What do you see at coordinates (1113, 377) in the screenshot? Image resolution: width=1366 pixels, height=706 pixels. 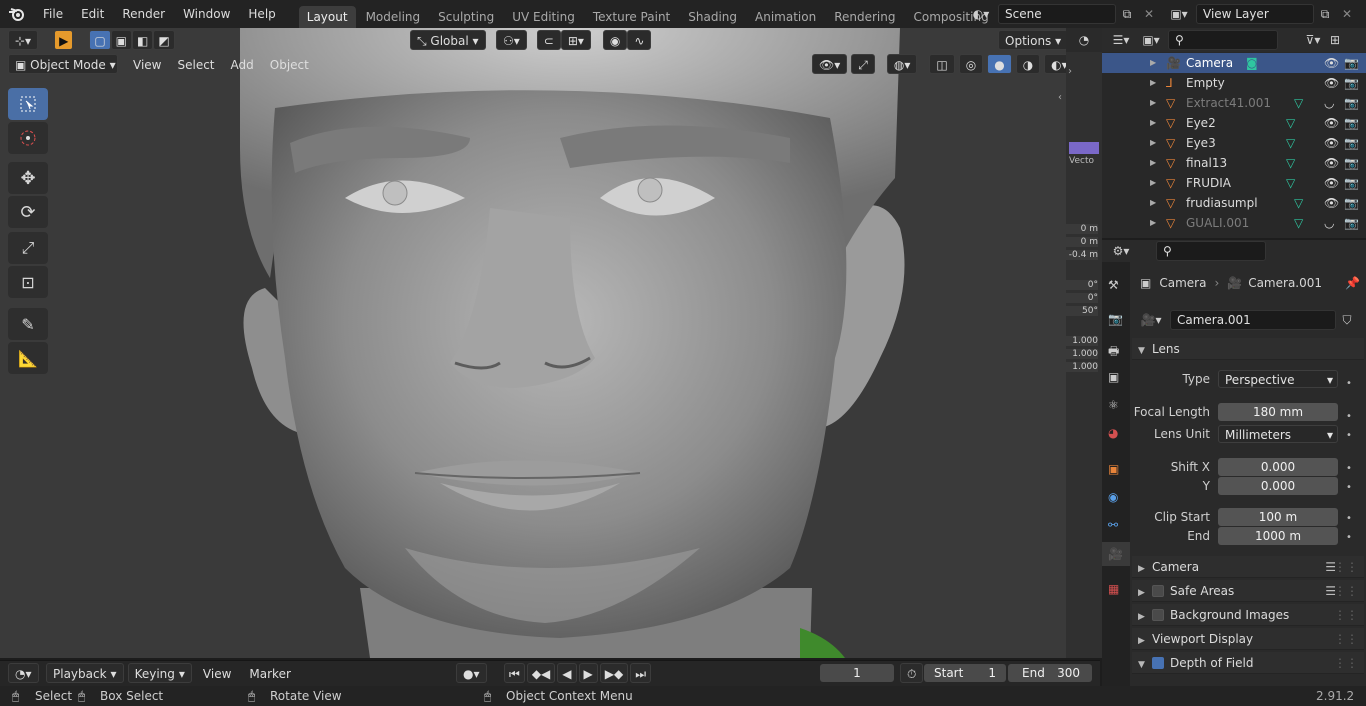 I see `view-layer-tab-icon: ▣` at bounding box center [1113, 377].